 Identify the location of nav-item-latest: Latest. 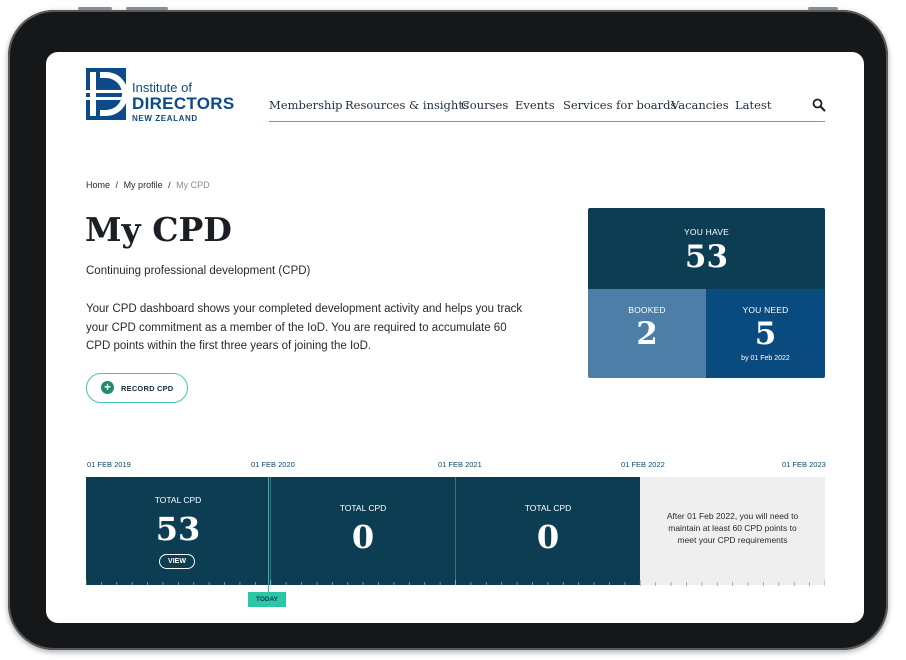
(753, 105).